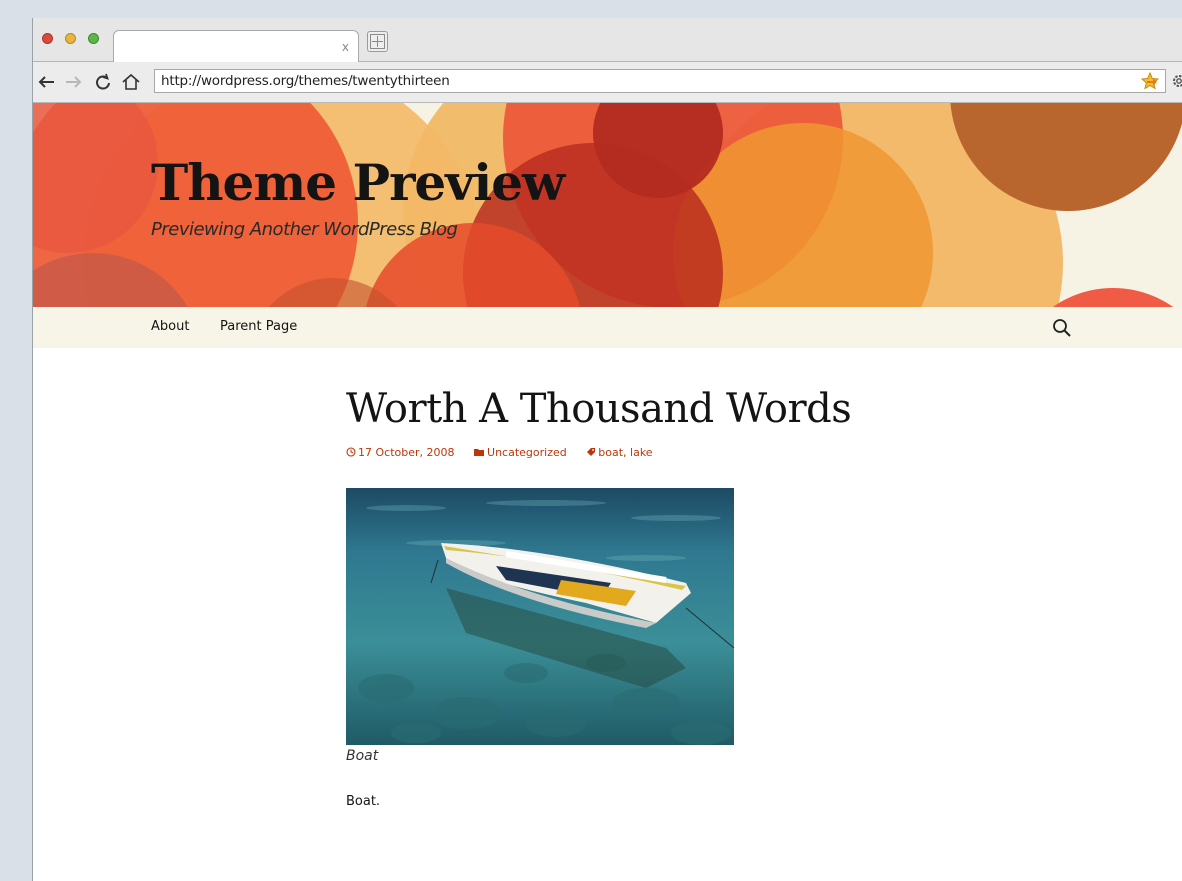  Describe the element at coordinates (607, 40) in the screenshot. I see `tab-strip: x` at that location.